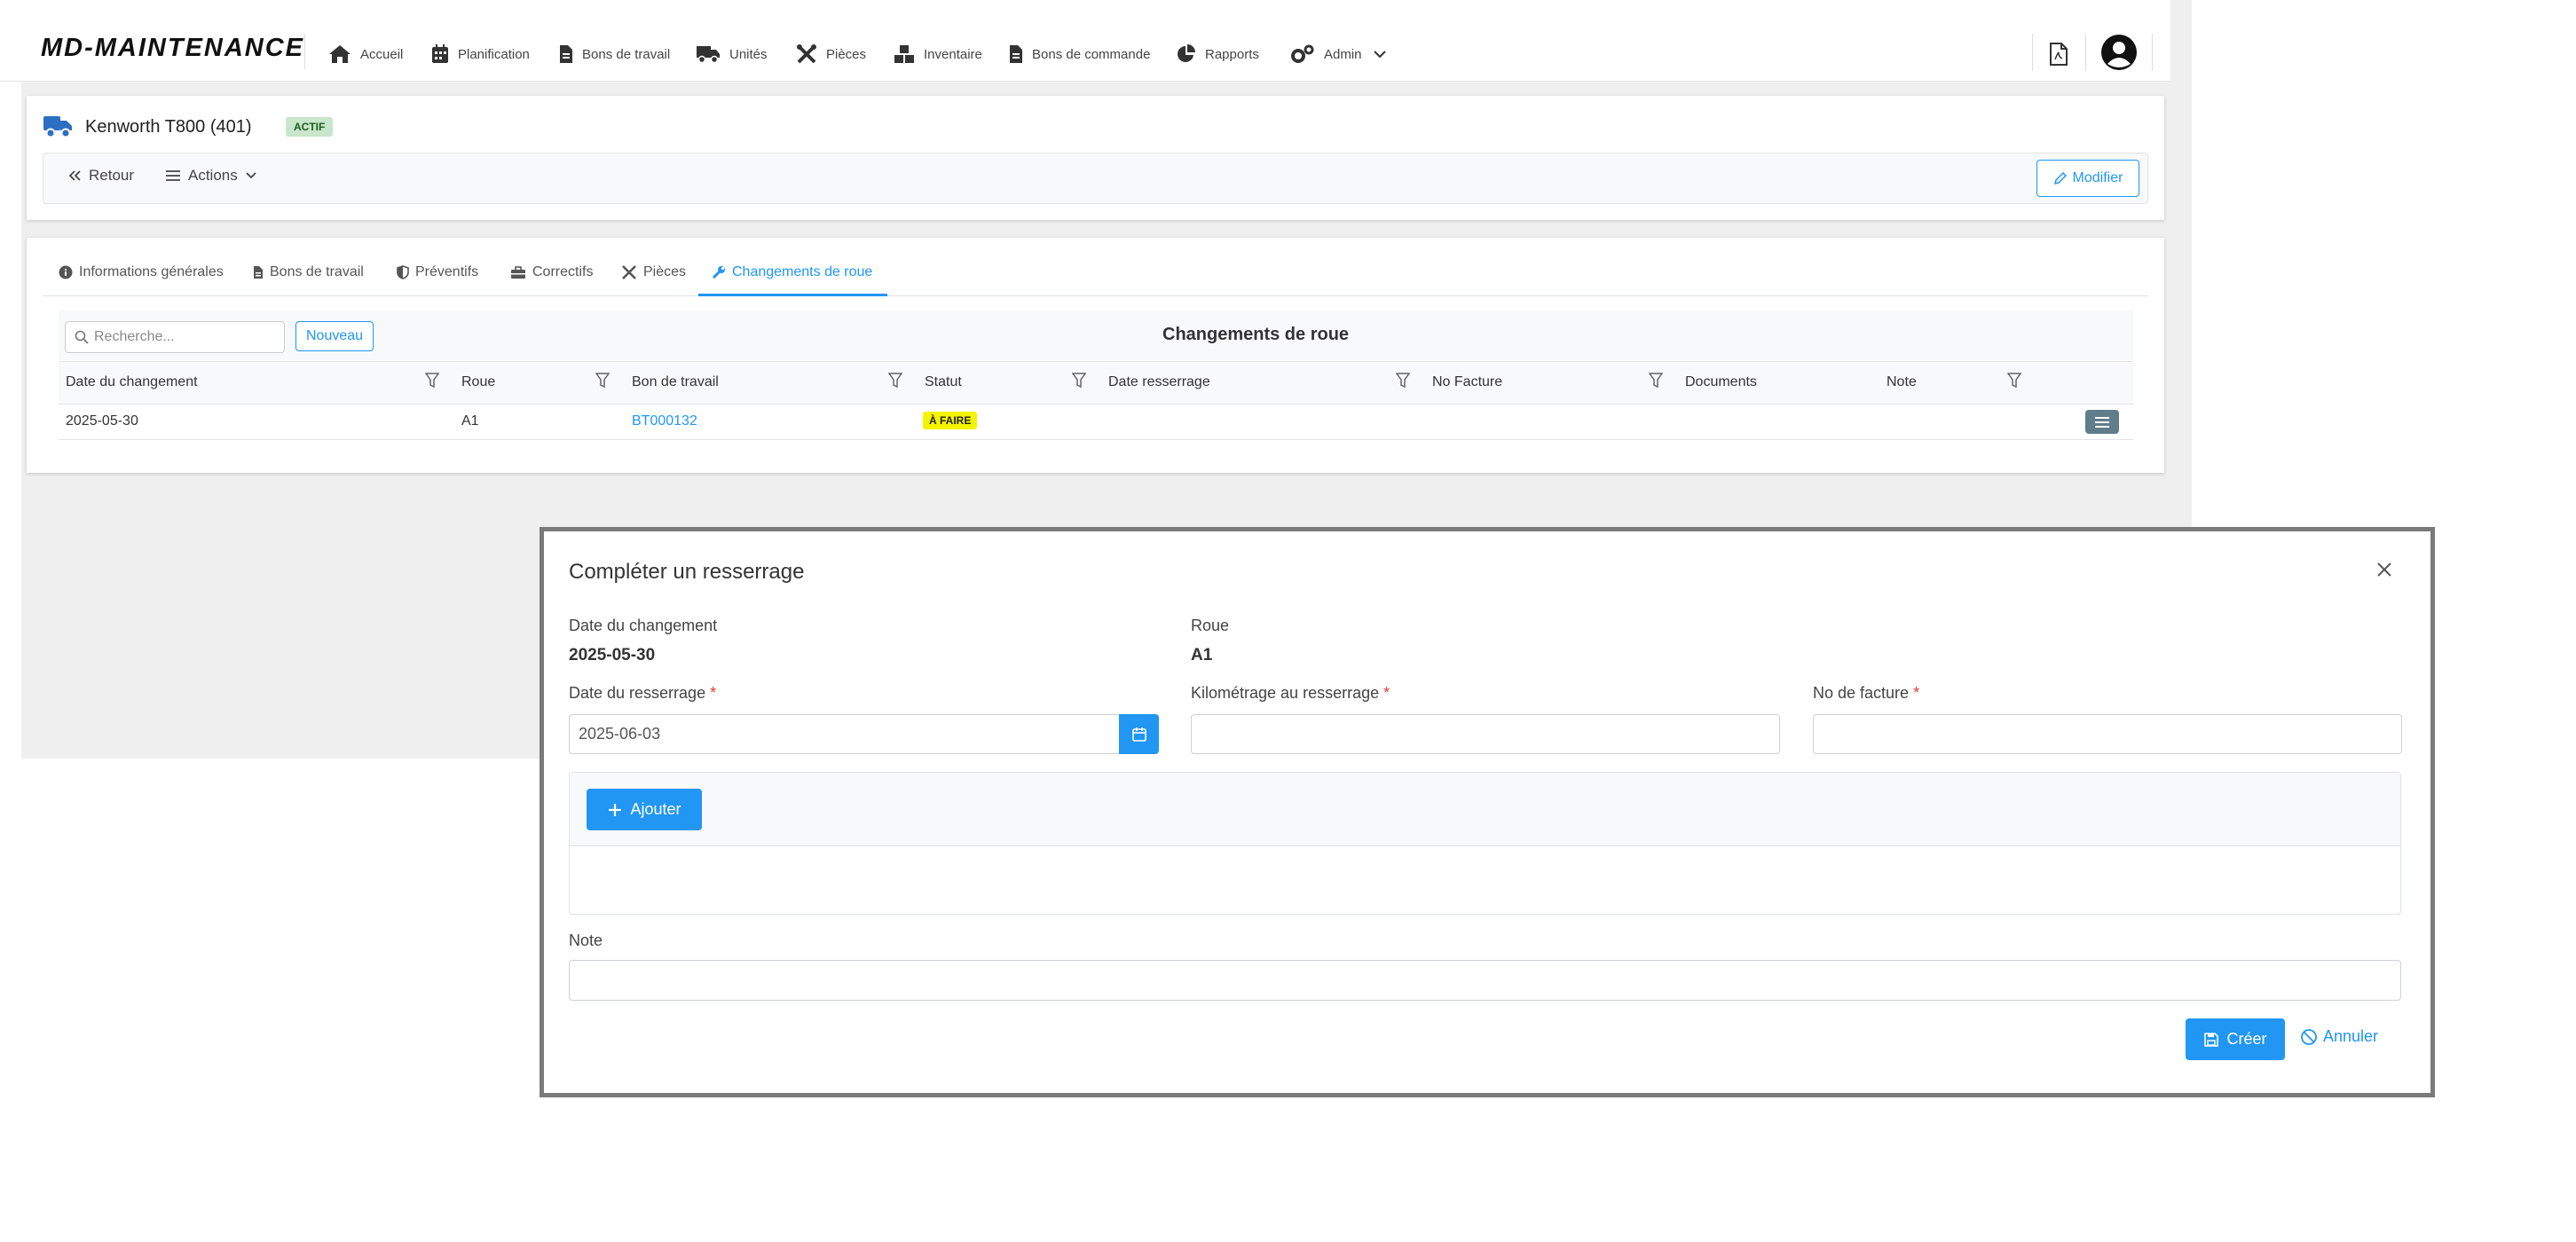  Describe the element at coordinates (494, 54) in the screenshot. I see `nav-label: Planification` at that location.